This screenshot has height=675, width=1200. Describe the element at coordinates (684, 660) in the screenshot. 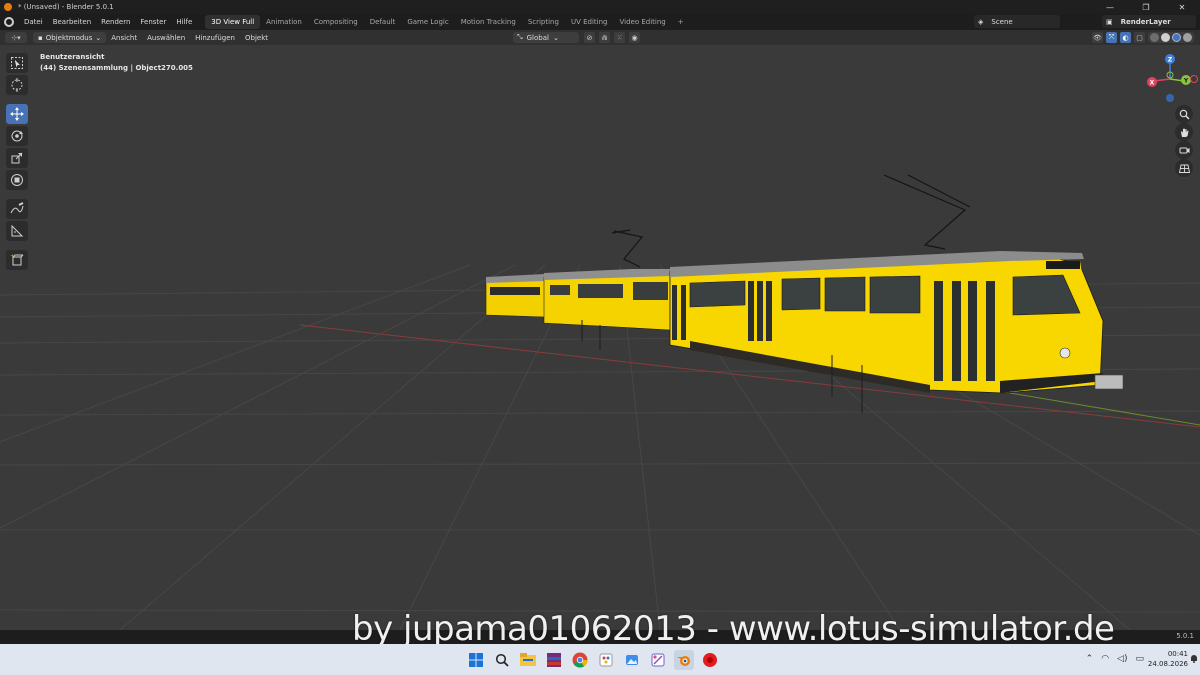

I see `blender-taskbar-icon` at that location.